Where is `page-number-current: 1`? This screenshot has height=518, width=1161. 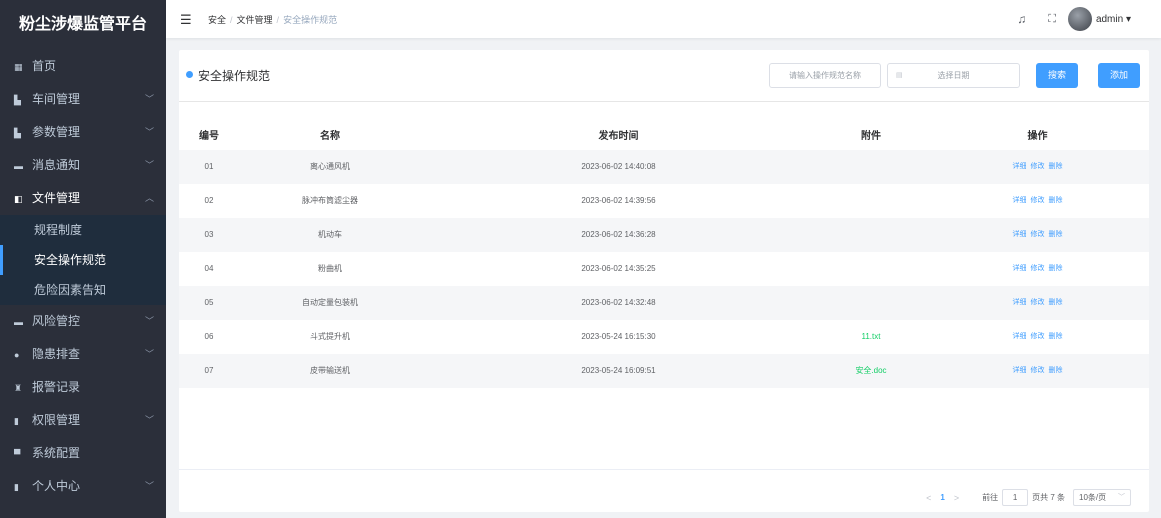
page-number-current: 1 is located at coordinates (942, 497).